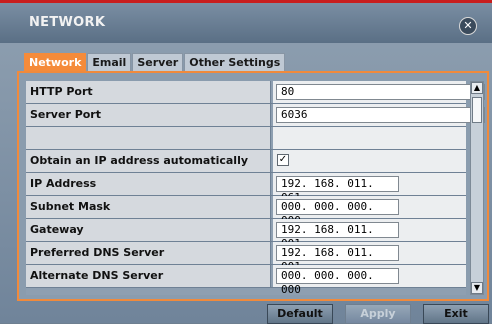  I want to click on server-port-input: 6036, so click(380, 115).